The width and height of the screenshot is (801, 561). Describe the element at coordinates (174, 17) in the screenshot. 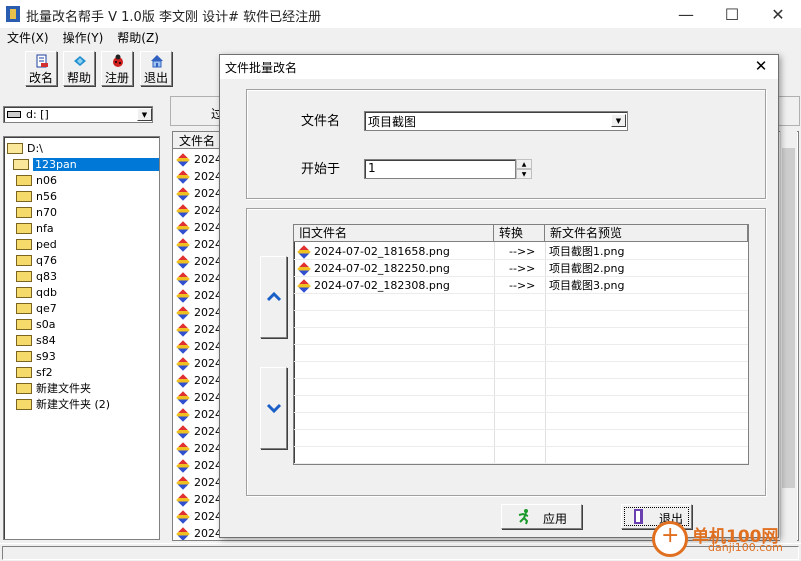

I see `window-title: 批量改名帮手 V 1.0版 李文刚 设计# 软件已经注册` at that location.